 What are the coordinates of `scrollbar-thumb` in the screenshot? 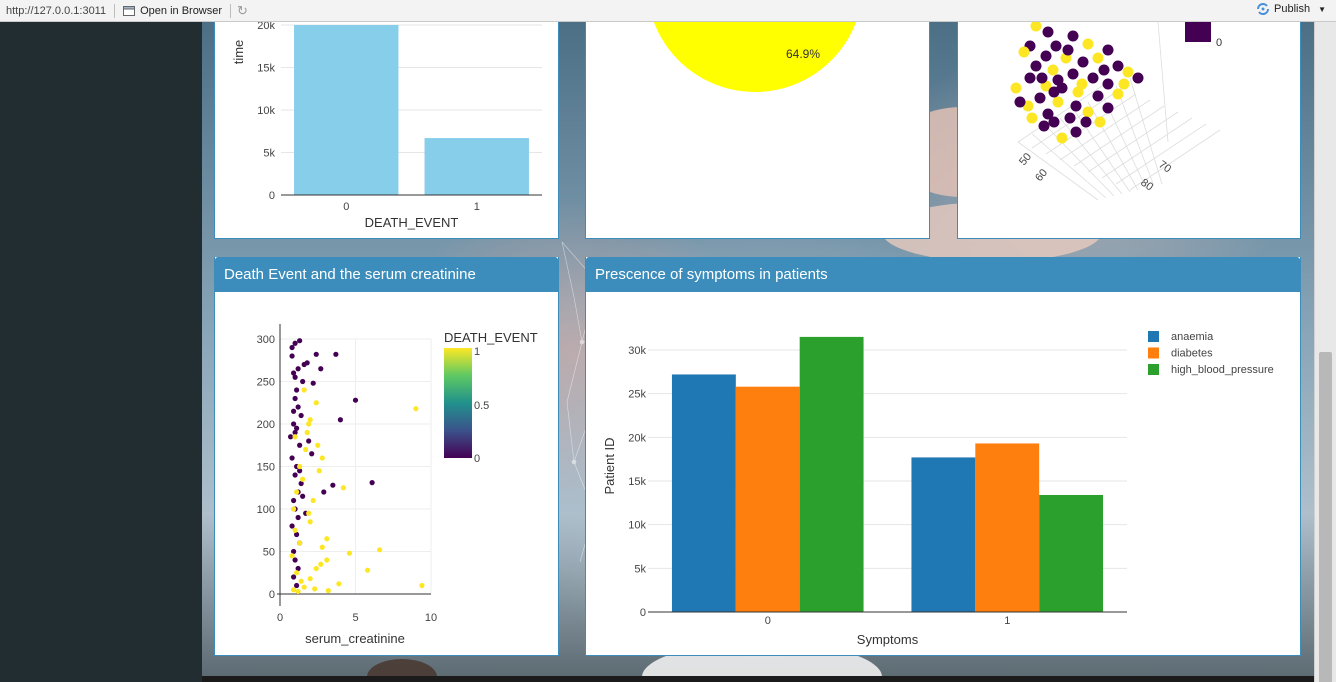 It's located at (1325, 517).